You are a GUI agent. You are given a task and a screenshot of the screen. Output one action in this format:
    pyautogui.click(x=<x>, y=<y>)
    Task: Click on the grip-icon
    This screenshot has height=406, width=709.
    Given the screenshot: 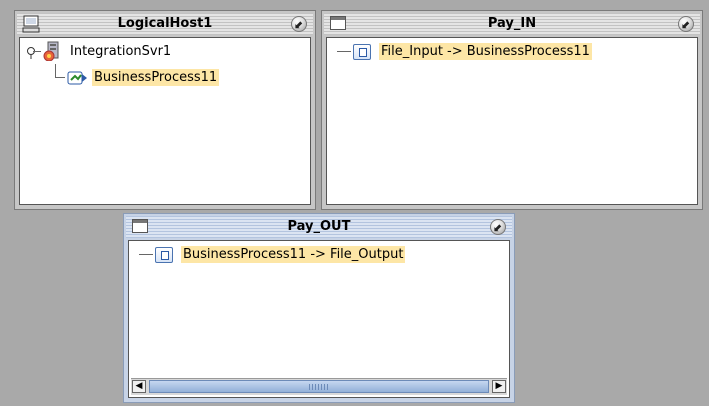 What is the action you would take?
    pyautogui.click(x=319, y=387)
    